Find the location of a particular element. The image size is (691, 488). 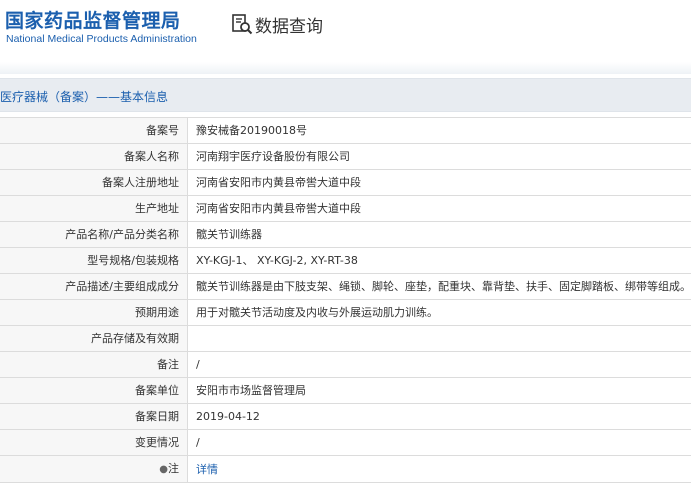

table-row: 备案单位 安阳市市场监督管理局 is located at coordinates (345, 390).